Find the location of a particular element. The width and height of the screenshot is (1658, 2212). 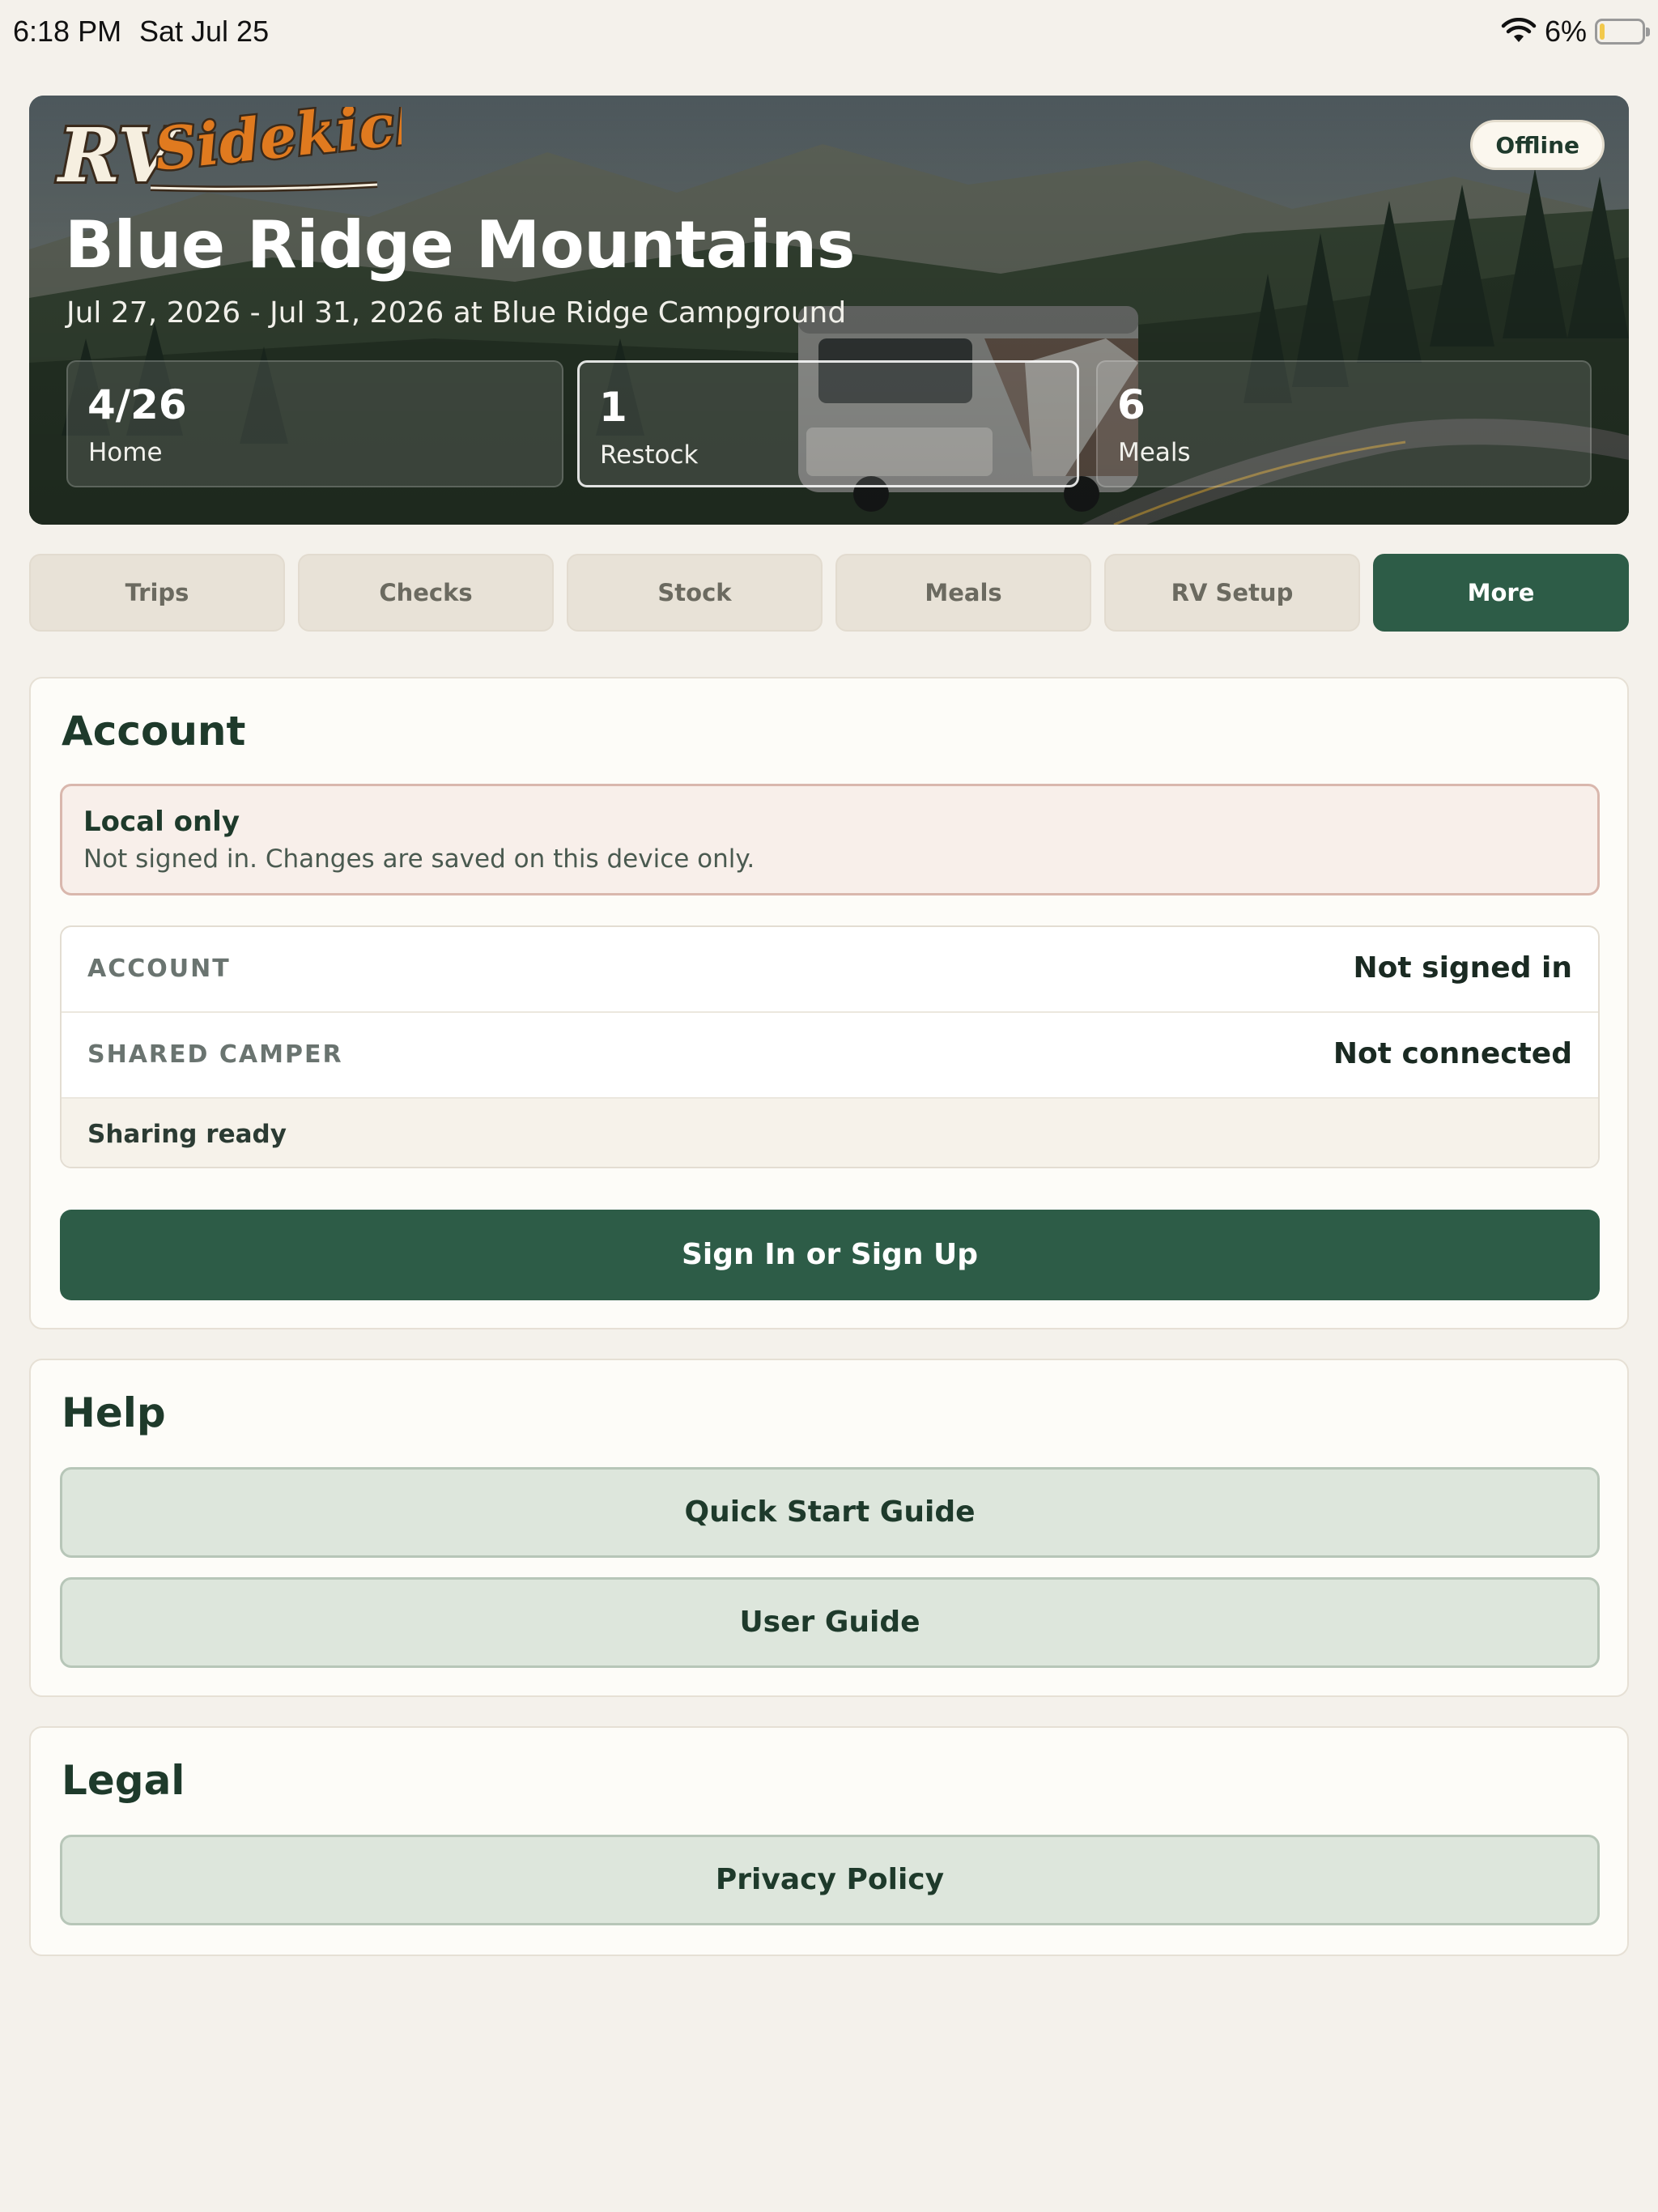

legal-section: Legal Privacy Policy is located at coordinates (829, 1841).